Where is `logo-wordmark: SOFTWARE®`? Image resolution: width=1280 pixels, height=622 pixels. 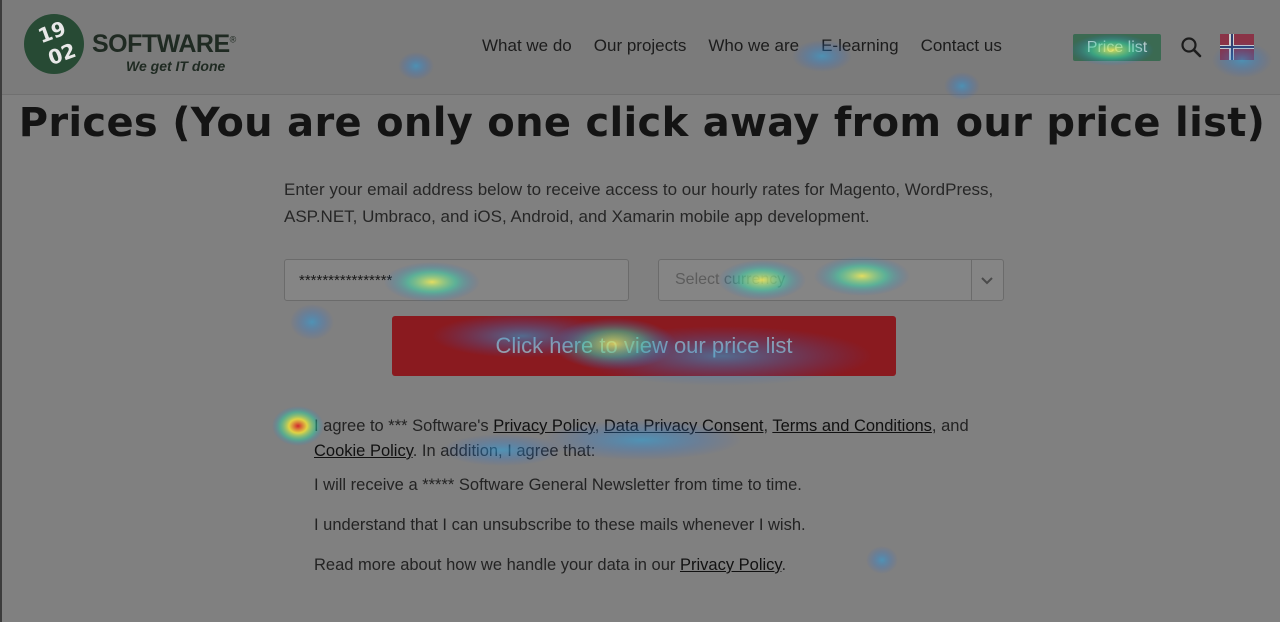 logo-wordmark: SOFTWARE® is located at coordinates (164, 44).